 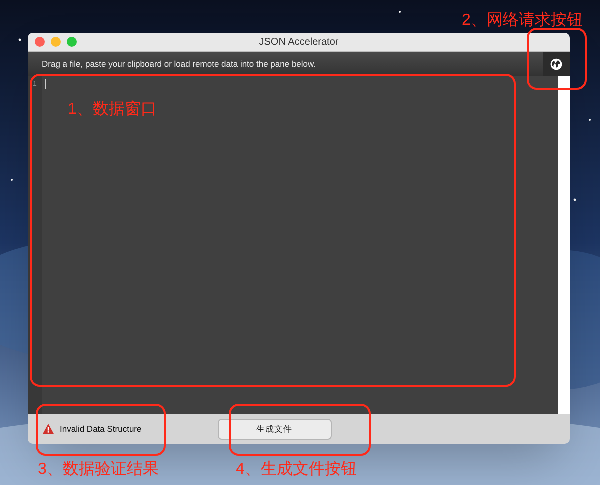 I want to click on annotation-label: 3、数据验证结果, so click(x=98, y=470).